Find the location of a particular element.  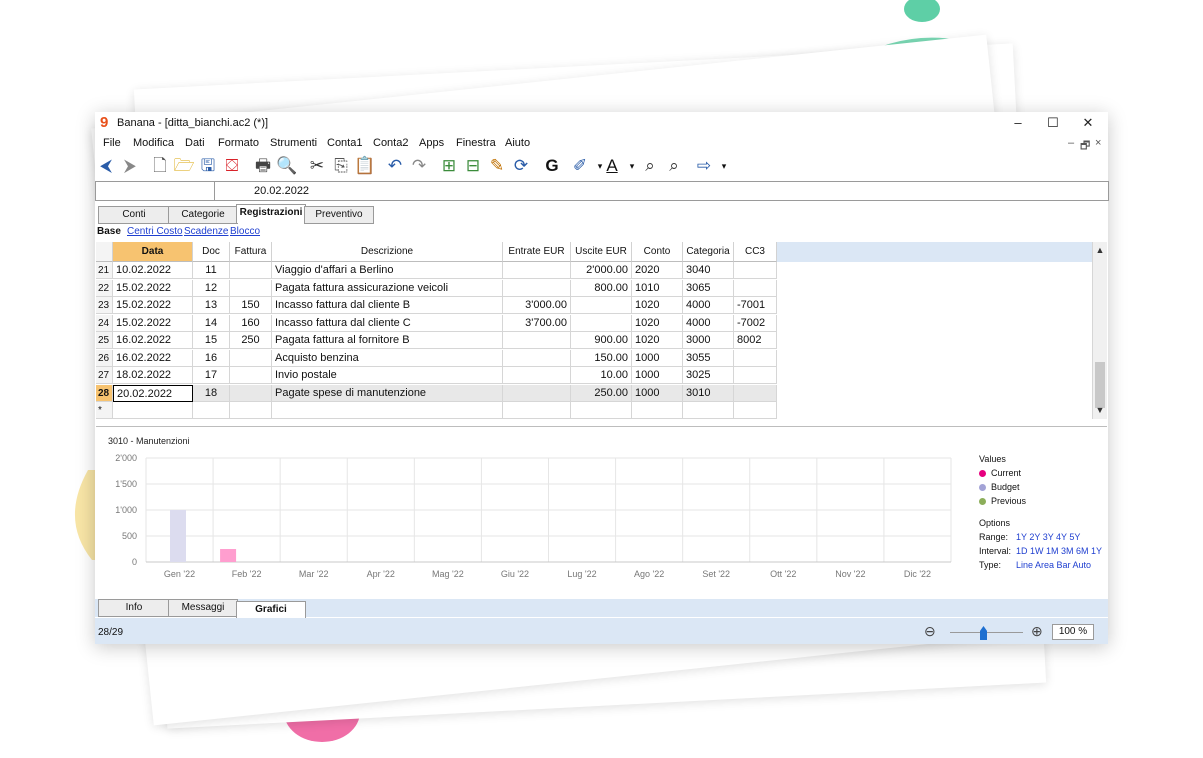

column-header-data: Data is located at coordinates (153, 252).